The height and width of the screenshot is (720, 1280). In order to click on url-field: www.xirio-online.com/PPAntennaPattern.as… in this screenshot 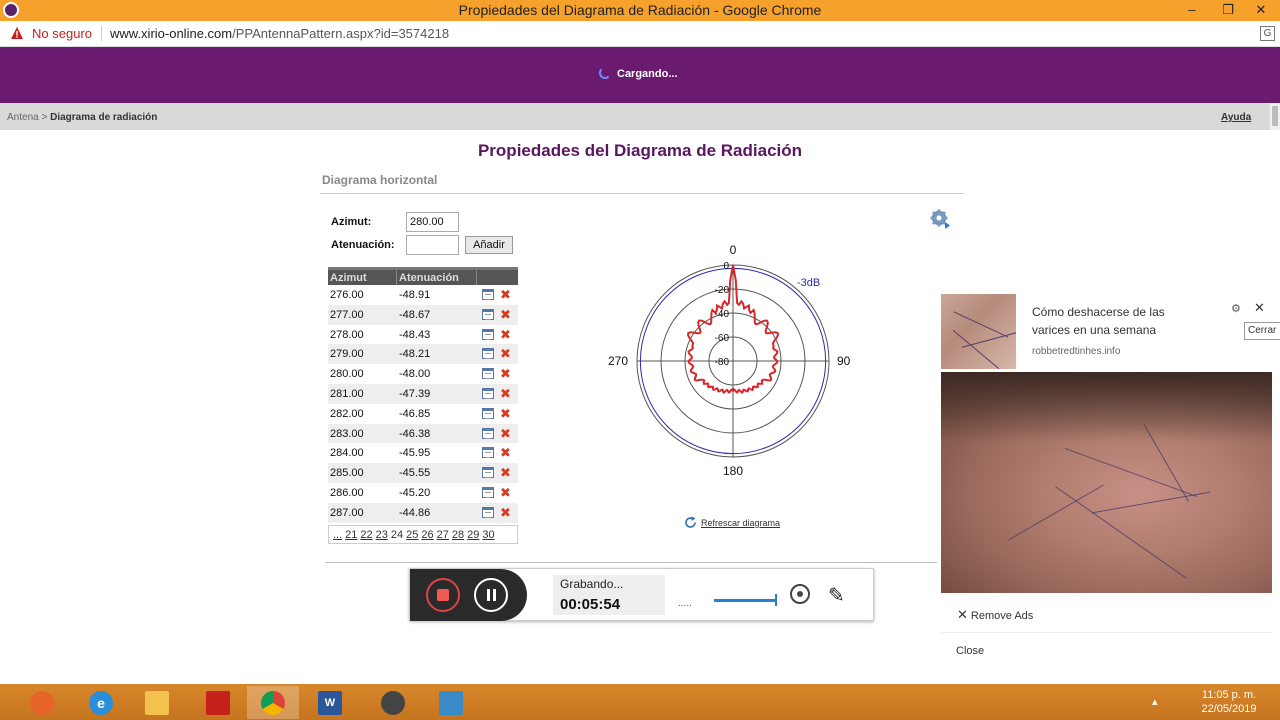, I will do `click(279, 33)`.